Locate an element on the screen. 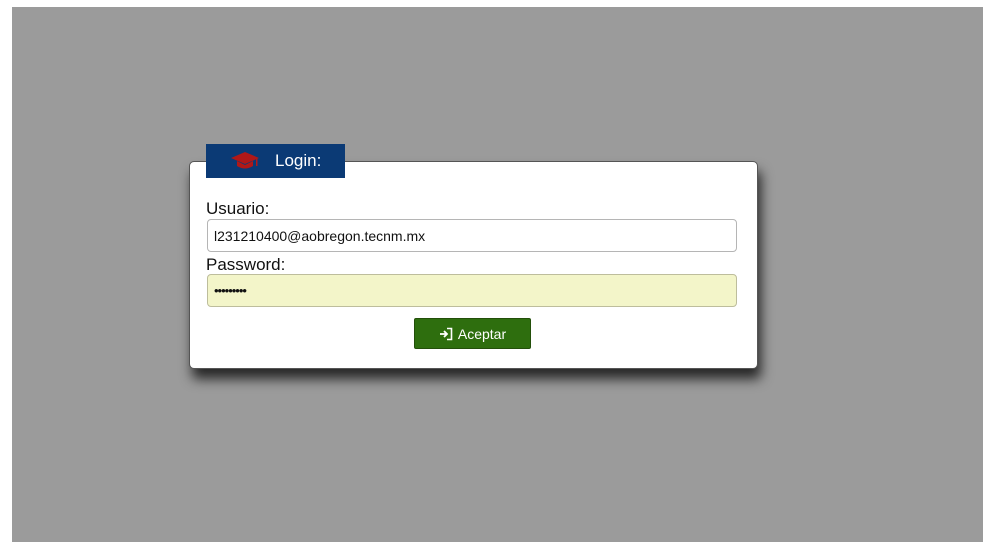  password-input is located at coordinates (472, 290).